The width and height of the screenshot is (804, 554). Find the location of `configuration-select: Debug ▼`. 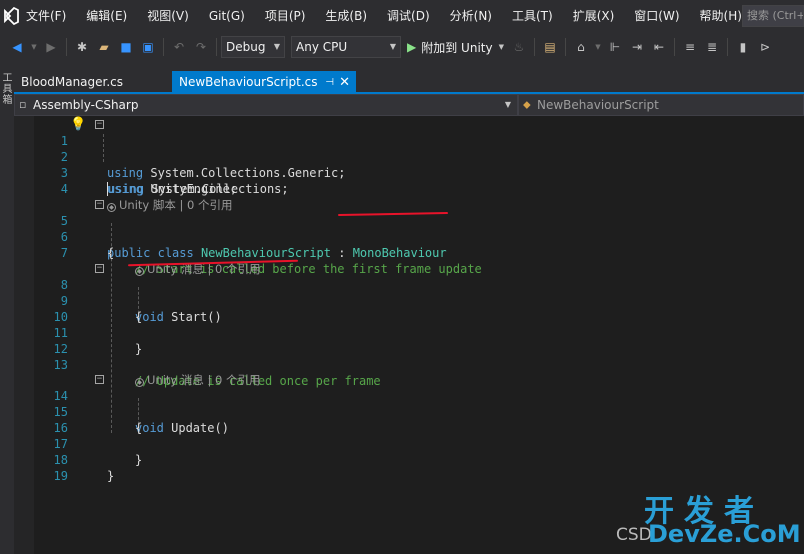

configuration-select: Debug ▼ is located at coordinates (253, 47).